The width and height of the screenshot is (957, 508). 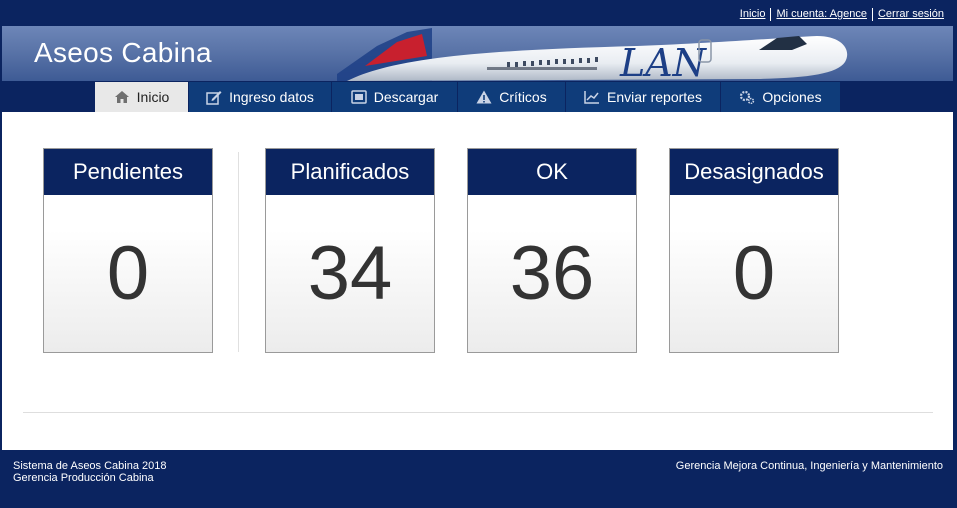 I want to click on tab-inicio: Inicio, so click(x=141, y=97).